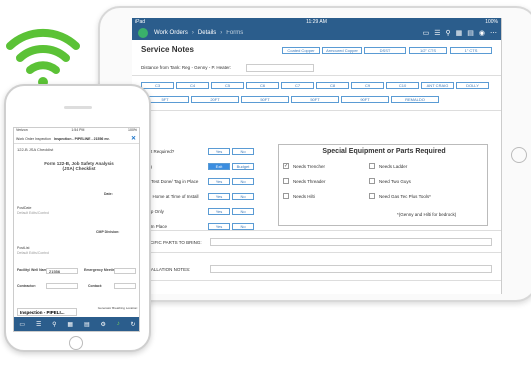  What do you see at coordinates (35, 149) in the screenshot?
I see `form-subtitle: 122-B JSA Checklist` at bounding box center [35, 149].